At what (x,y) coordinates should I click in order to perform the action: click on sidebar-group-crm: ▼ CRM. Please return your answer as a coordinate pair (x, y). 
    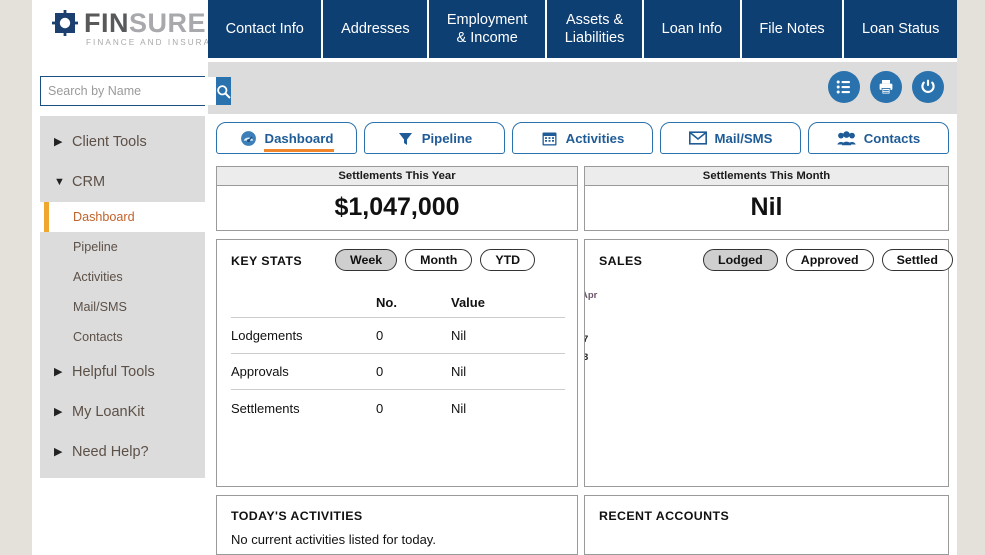
    Looking at the image, I should click on (122, 182).